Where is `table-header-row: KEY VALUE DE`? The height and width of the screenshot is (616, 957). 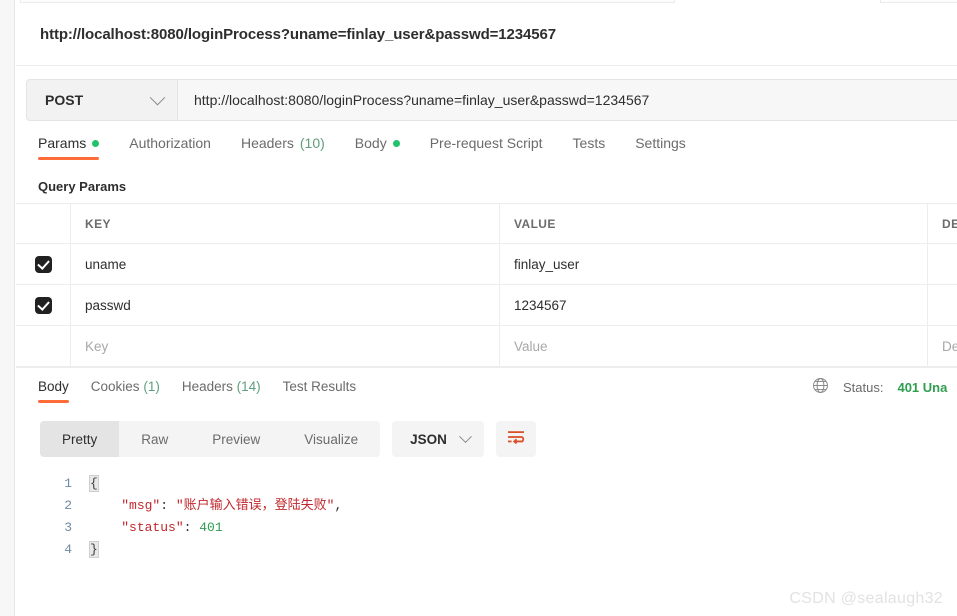
table-header-row: KEY VALUE DE is located at coordinates (486, 224).